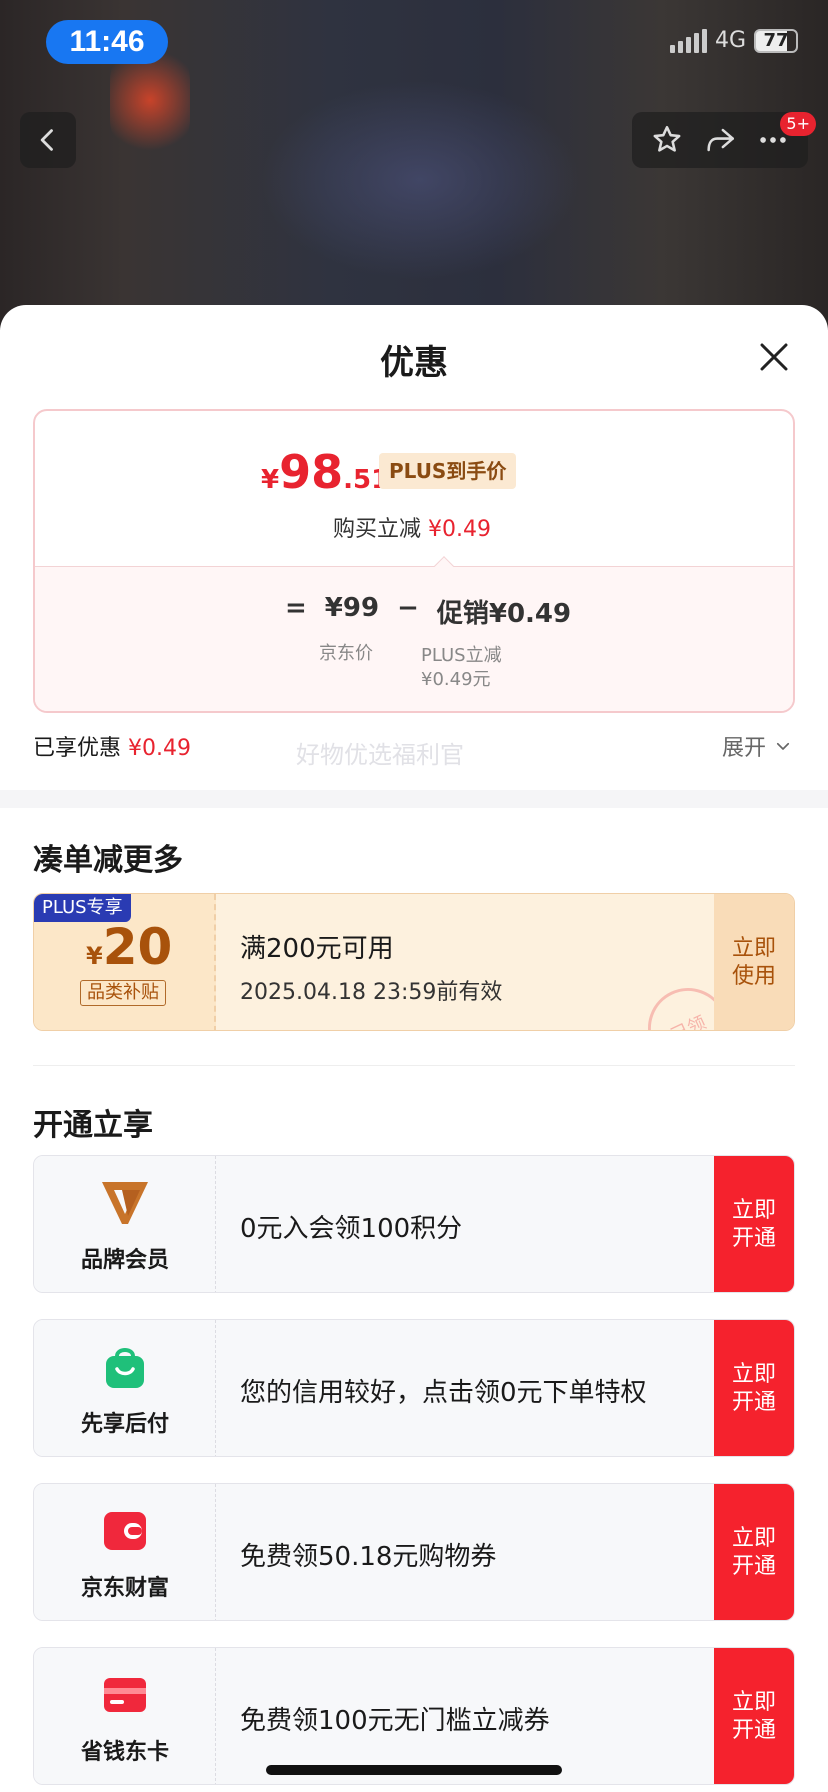 This screenshot has height=1792, width=828. I want to click on battery-level: 77, so click(776, 40).